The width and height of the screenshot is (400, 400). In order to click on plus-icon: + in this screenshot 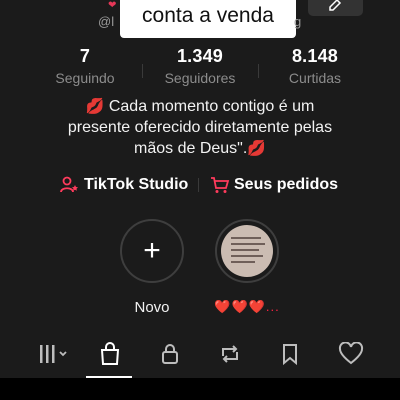, I will do `click(152, 250)`.